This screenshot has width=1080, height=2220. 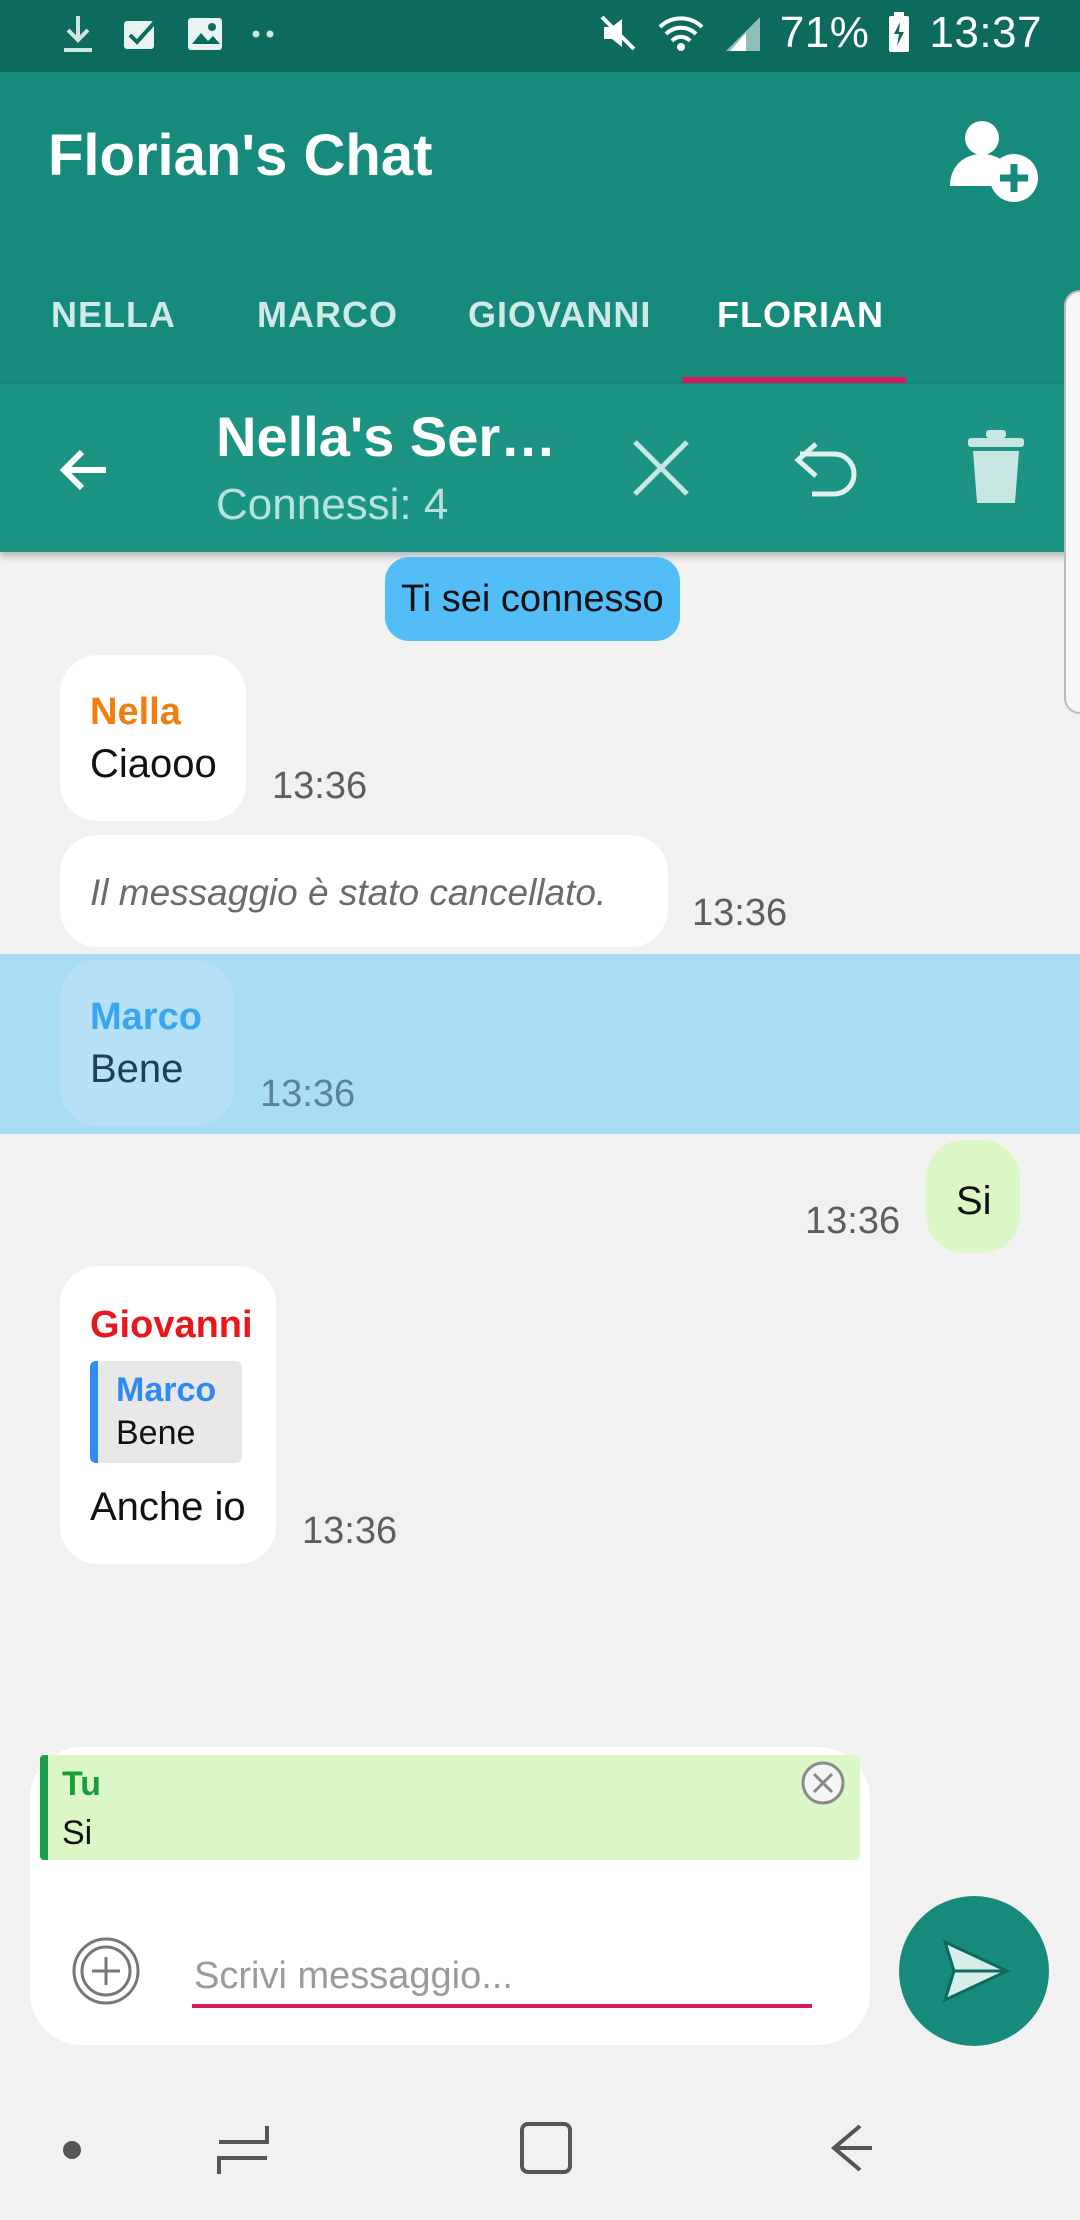 I want to click on delete-button, so click(x=996, y=465).